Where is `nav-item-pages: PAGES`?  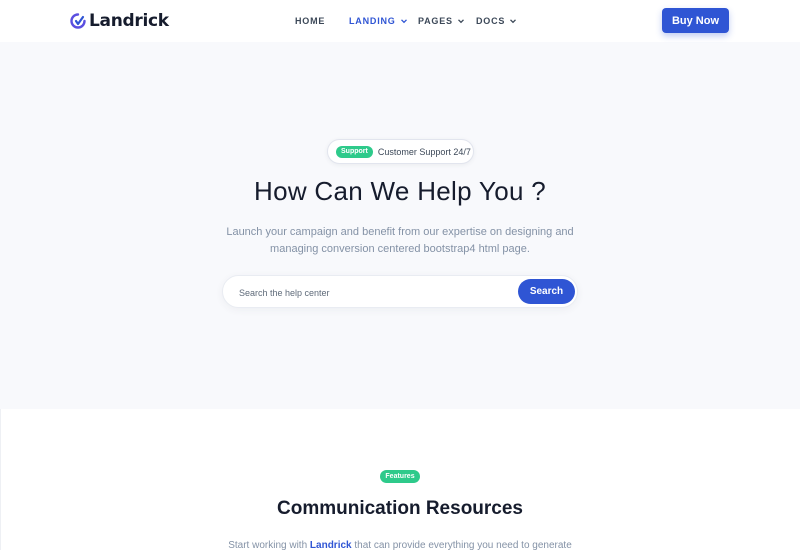
nav-item-pages: PAGES is located at coordinates (441, 21).